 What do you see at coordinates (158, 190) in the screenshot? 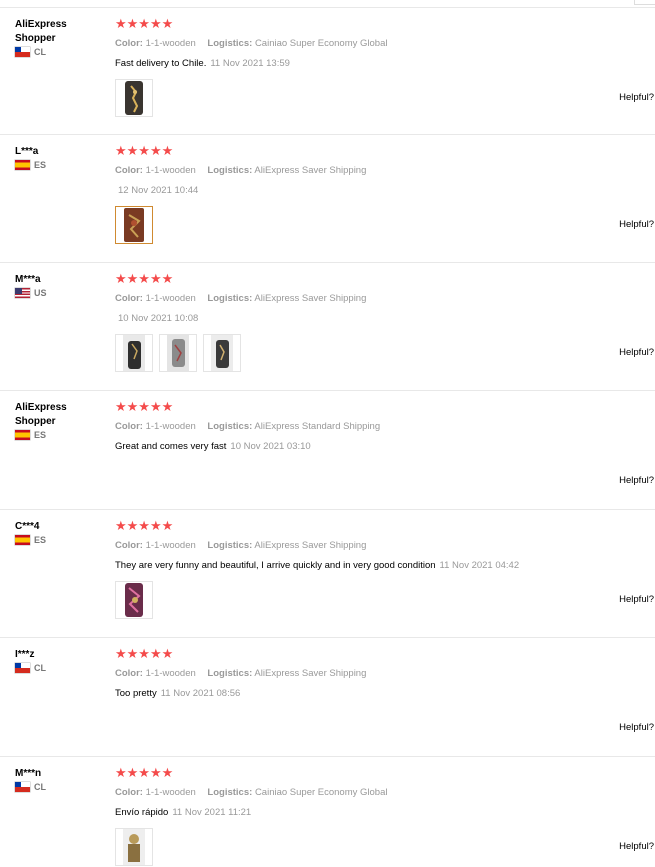
I see `review-date: 12 Nov 2021 10:44` at bounding box center [158, 190].